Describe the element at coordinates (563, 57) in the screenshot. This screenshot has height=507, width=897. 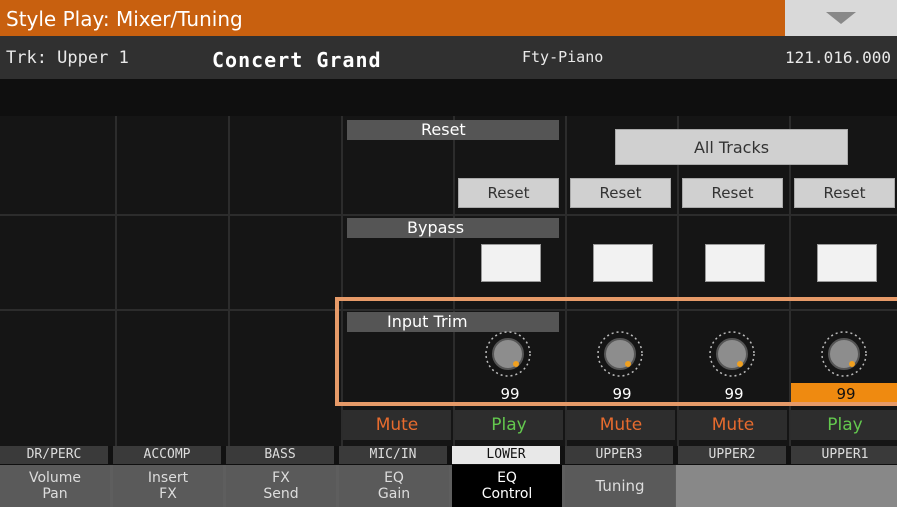
I see `sound-bank: Fty-Piano` at that location.